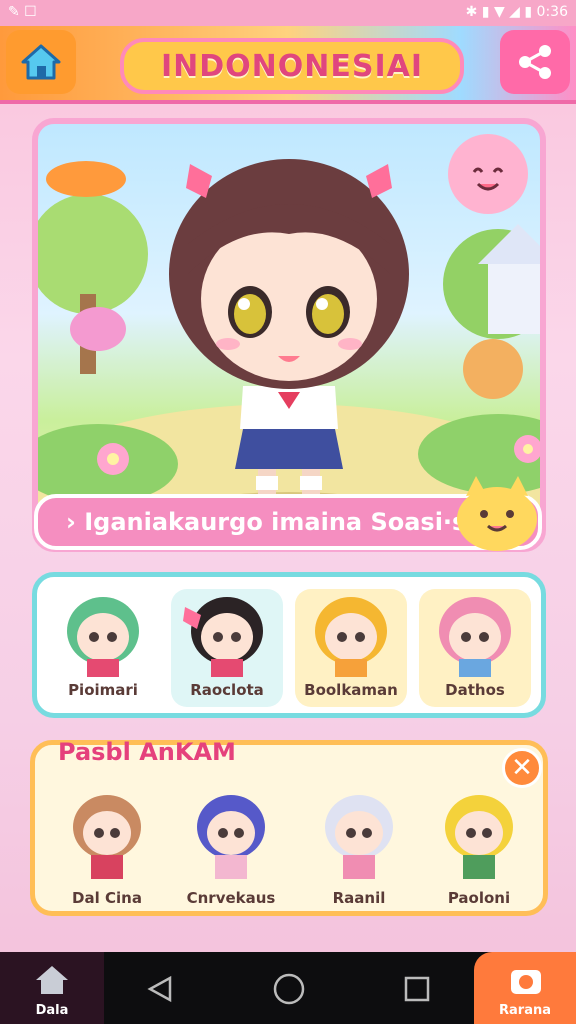 The width and height of the screenshot is (576, 1024). Describe the element at coordinates (497, 513) in the screenshot. I see `cat-mascot-icon` at that location.